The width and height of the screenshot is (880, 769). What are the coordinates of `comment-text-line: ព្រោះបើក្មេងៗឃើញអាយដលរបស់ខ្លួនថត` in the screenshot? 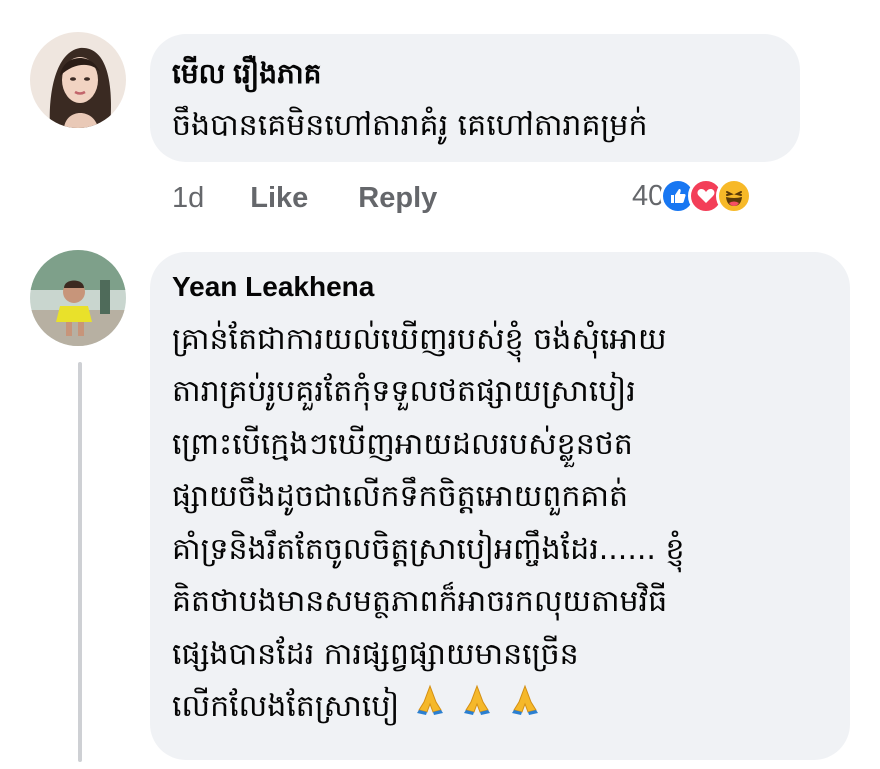 It's located at (402, 444).